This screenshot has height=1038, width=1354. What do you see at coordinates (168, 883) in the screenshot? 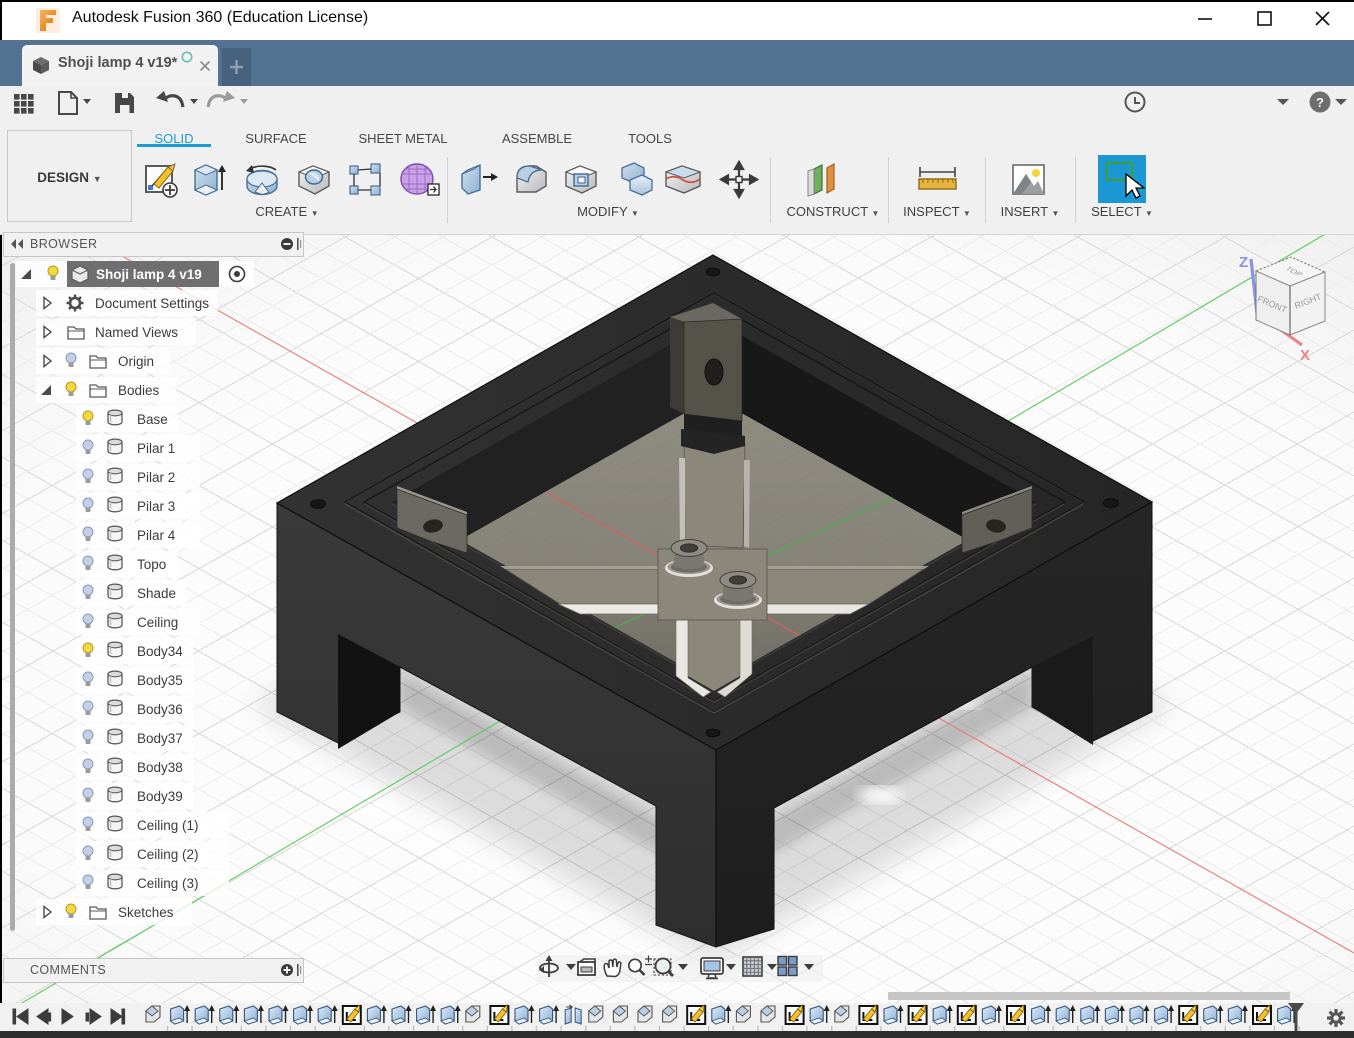
I see `svg-text: Ceiling (3)` at bounding box center [168, 883].